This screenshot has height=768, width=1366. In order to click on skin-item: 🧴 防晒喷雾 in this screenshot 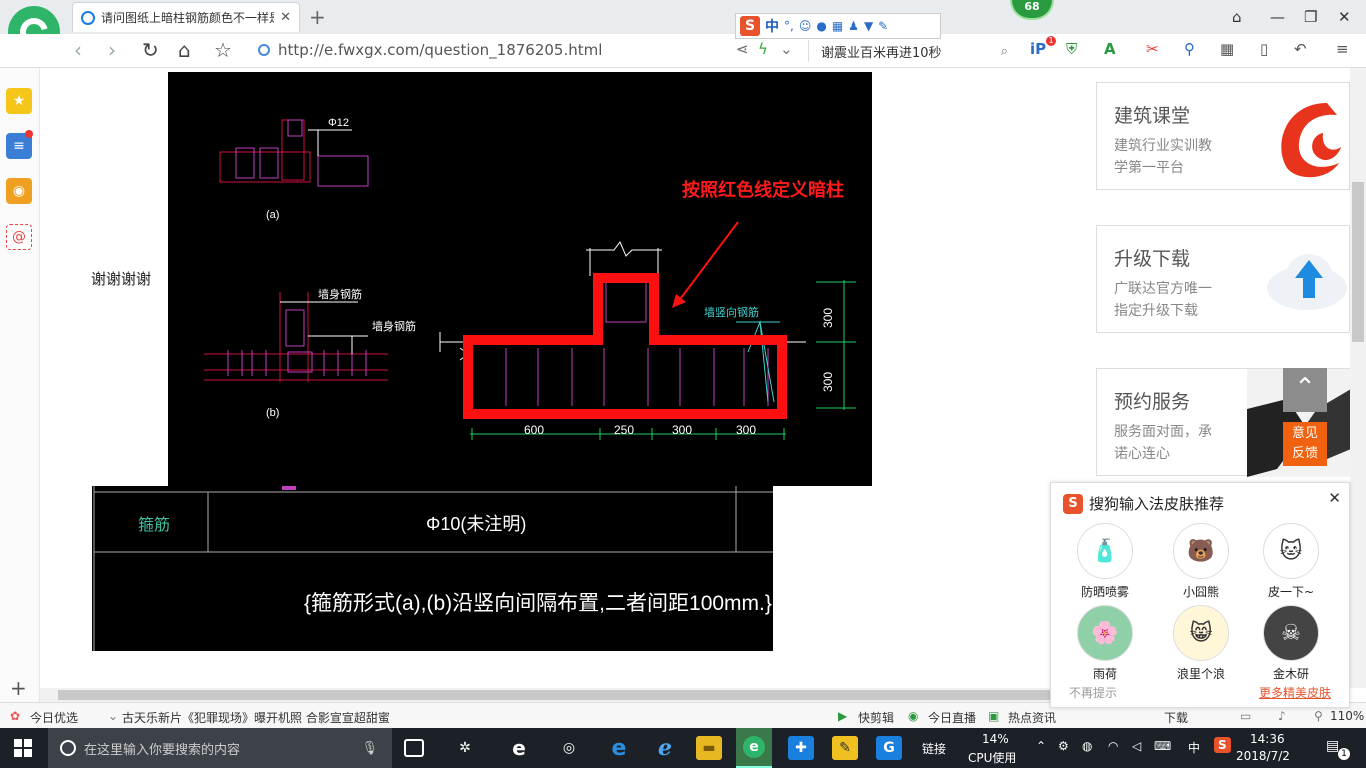, I will do `click(1105, 561)`.